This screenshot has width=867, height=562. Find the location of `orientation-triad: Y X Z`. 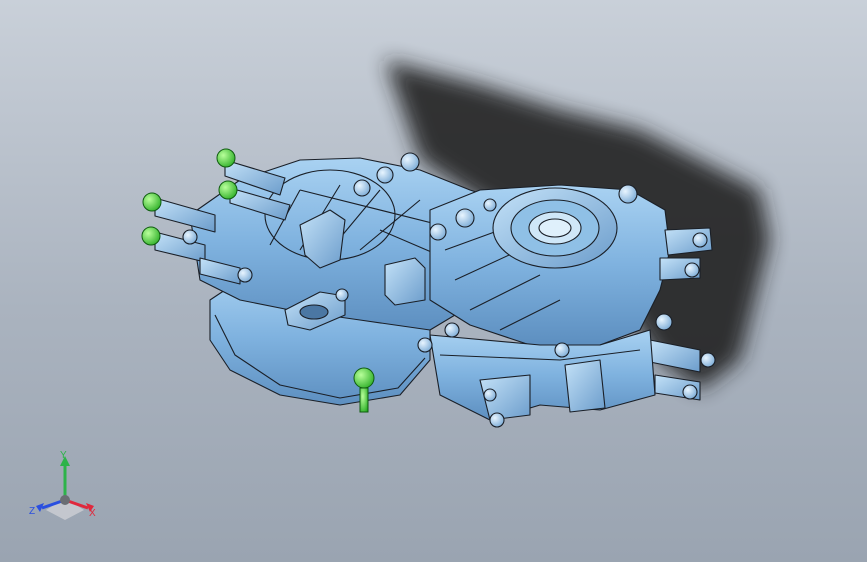

orientation-triad: Y X Z is located at coordinates (62, 485).